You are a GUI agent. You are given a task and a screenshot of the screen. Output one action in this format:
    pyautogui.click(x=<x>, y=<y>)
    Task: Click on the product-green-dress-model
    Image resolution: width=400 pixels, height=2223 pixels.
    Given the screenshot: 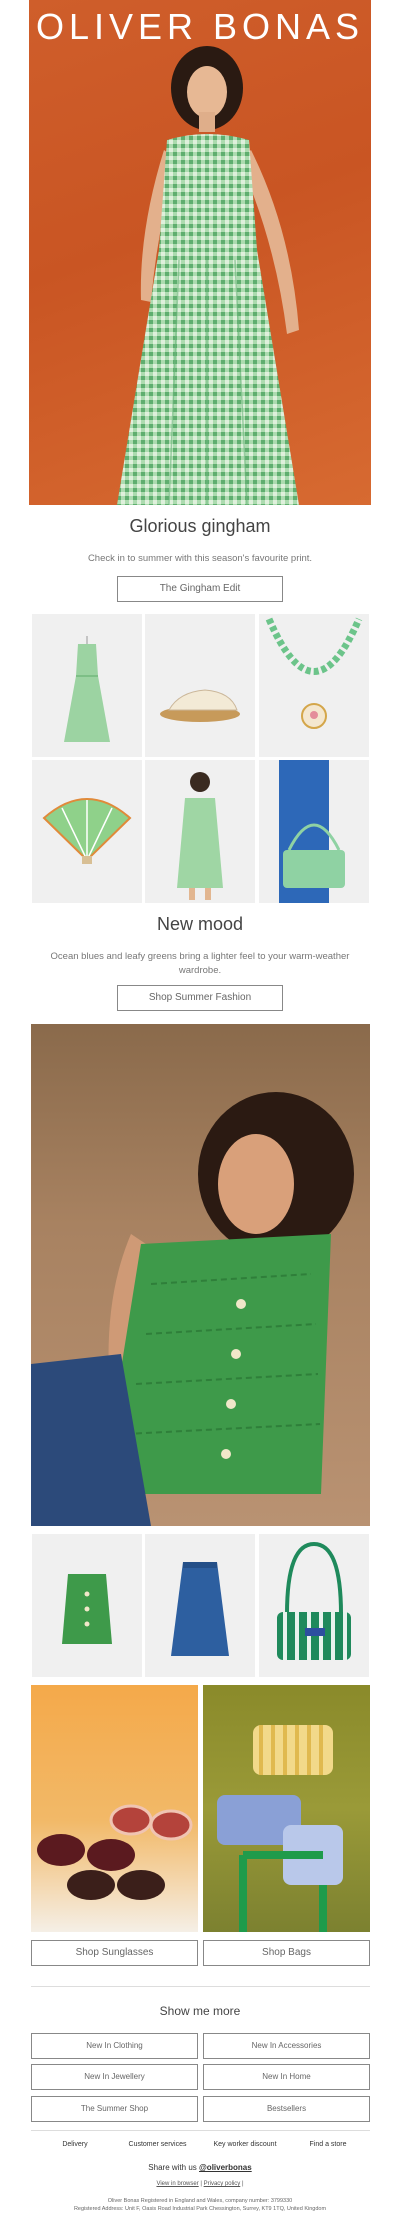 What is the action you would take?
    pyautogui.click(x=200, y=831)
    